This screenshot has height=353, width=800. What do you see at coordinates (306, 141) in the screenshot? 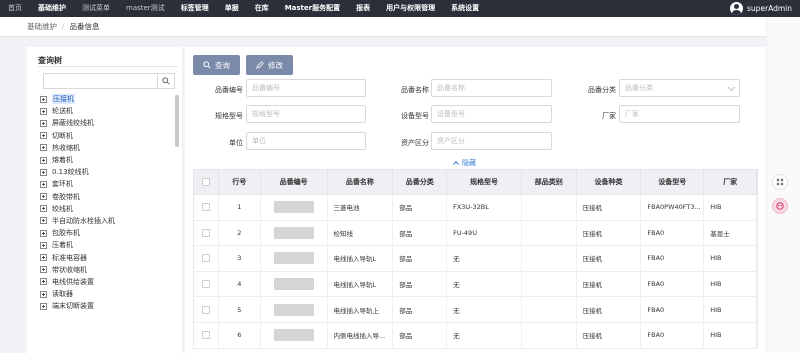
I see `unit-input: 单位` at bounding box center [306, 141].